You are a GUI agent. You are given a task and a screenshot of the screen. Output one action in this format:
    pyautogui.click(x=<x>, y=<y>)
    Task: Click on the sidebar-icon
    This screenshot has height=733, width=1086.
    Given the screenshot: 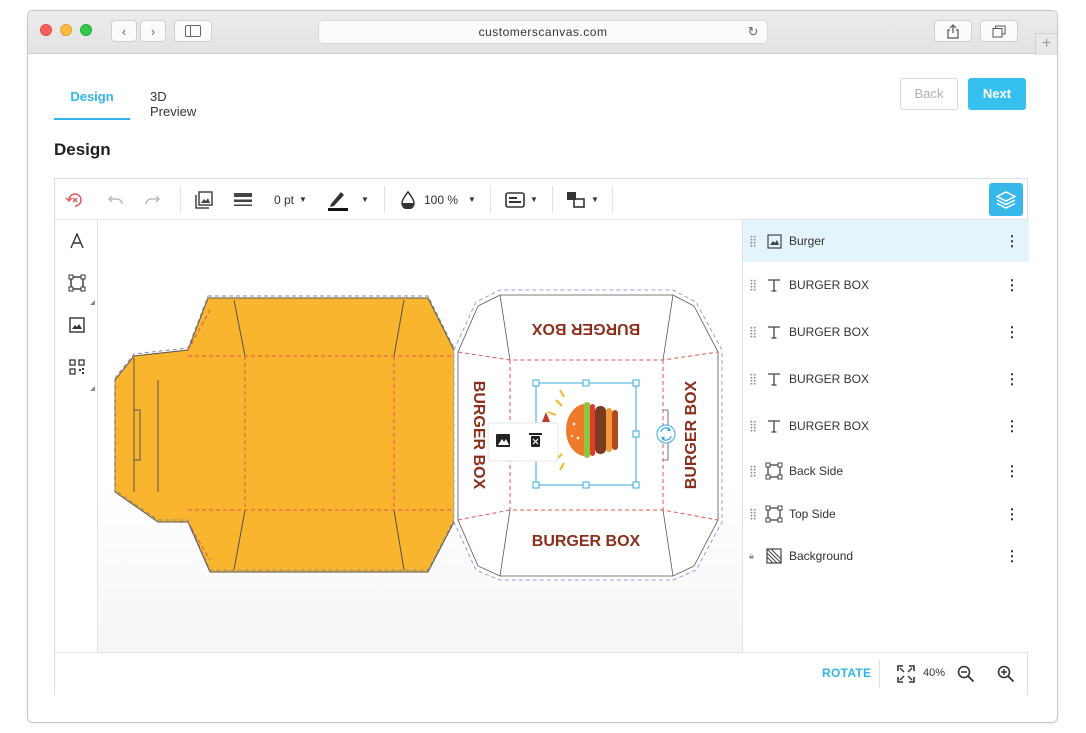 What is the action you would take?
    pyautogui.click(x=193, y=31)
    